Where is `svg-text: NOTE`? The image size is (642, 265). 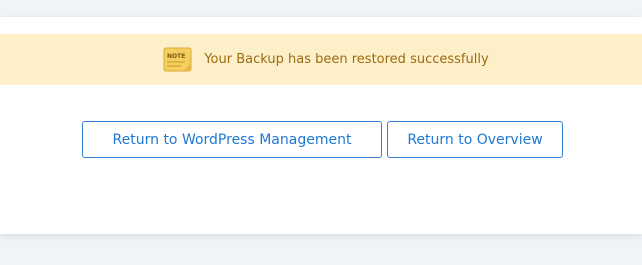 svg-text: NOTE is located at coordinates (176, 56).